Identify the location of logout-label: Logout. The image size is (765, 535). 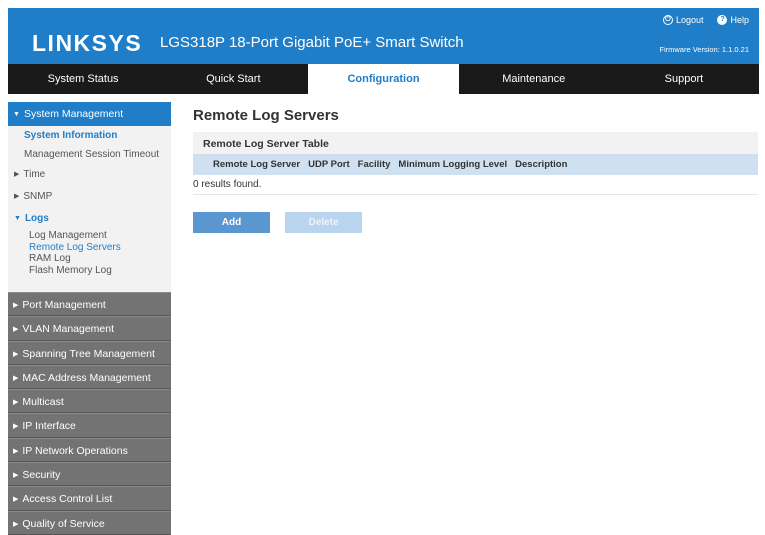
(689, 20).